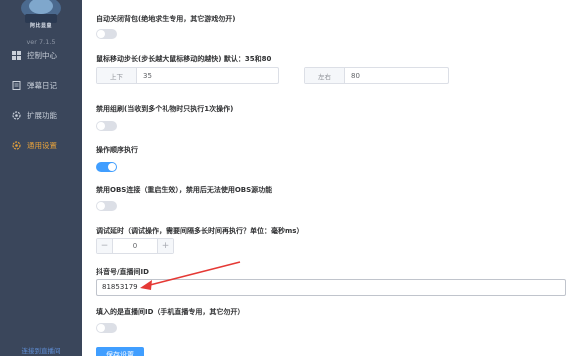 This screenshot has width=576, height=356. Describe the element at coordinates (165, 246) in the screenshot. I see `increment-button: +` at that location.